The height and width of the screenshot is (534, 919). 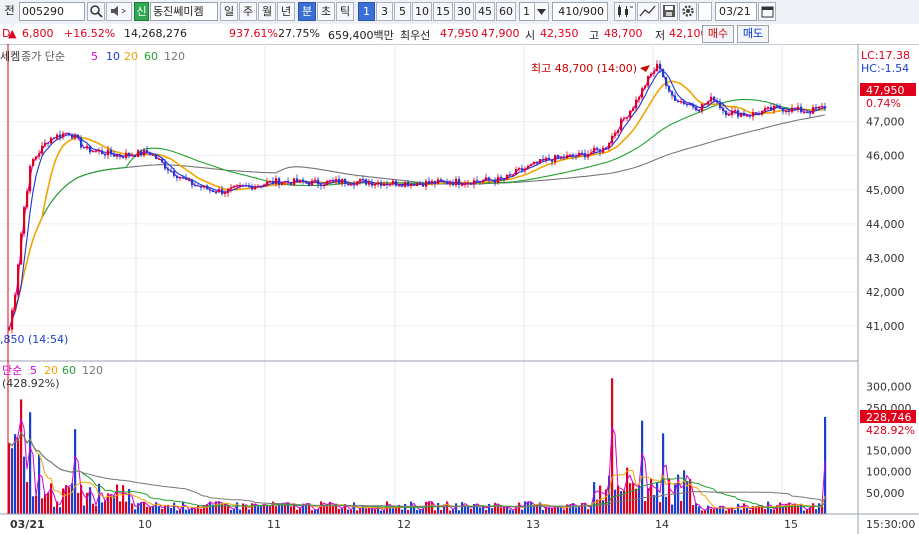 I want to click on minute-1-button: 1, so click(x=366, y=11).